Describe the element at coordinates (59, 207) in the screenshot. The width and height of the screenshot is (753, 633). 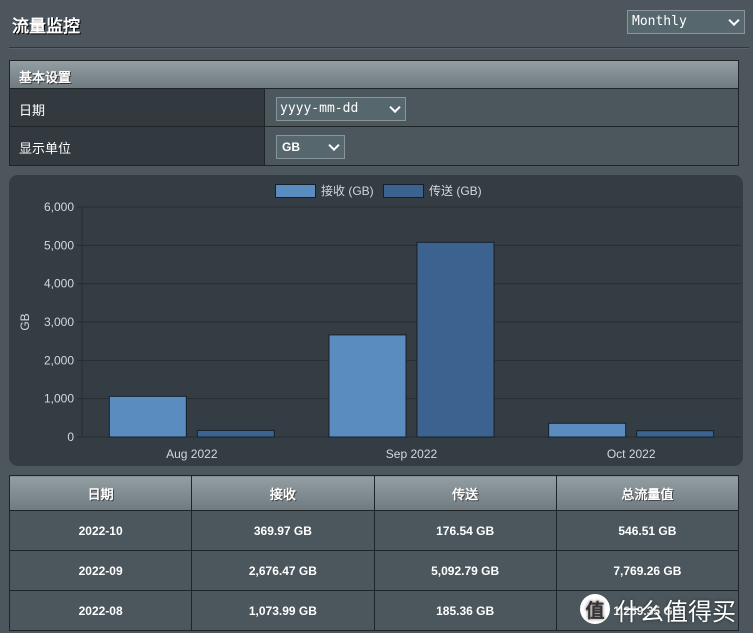
I see `y-tick-label: 6,000` at that location.